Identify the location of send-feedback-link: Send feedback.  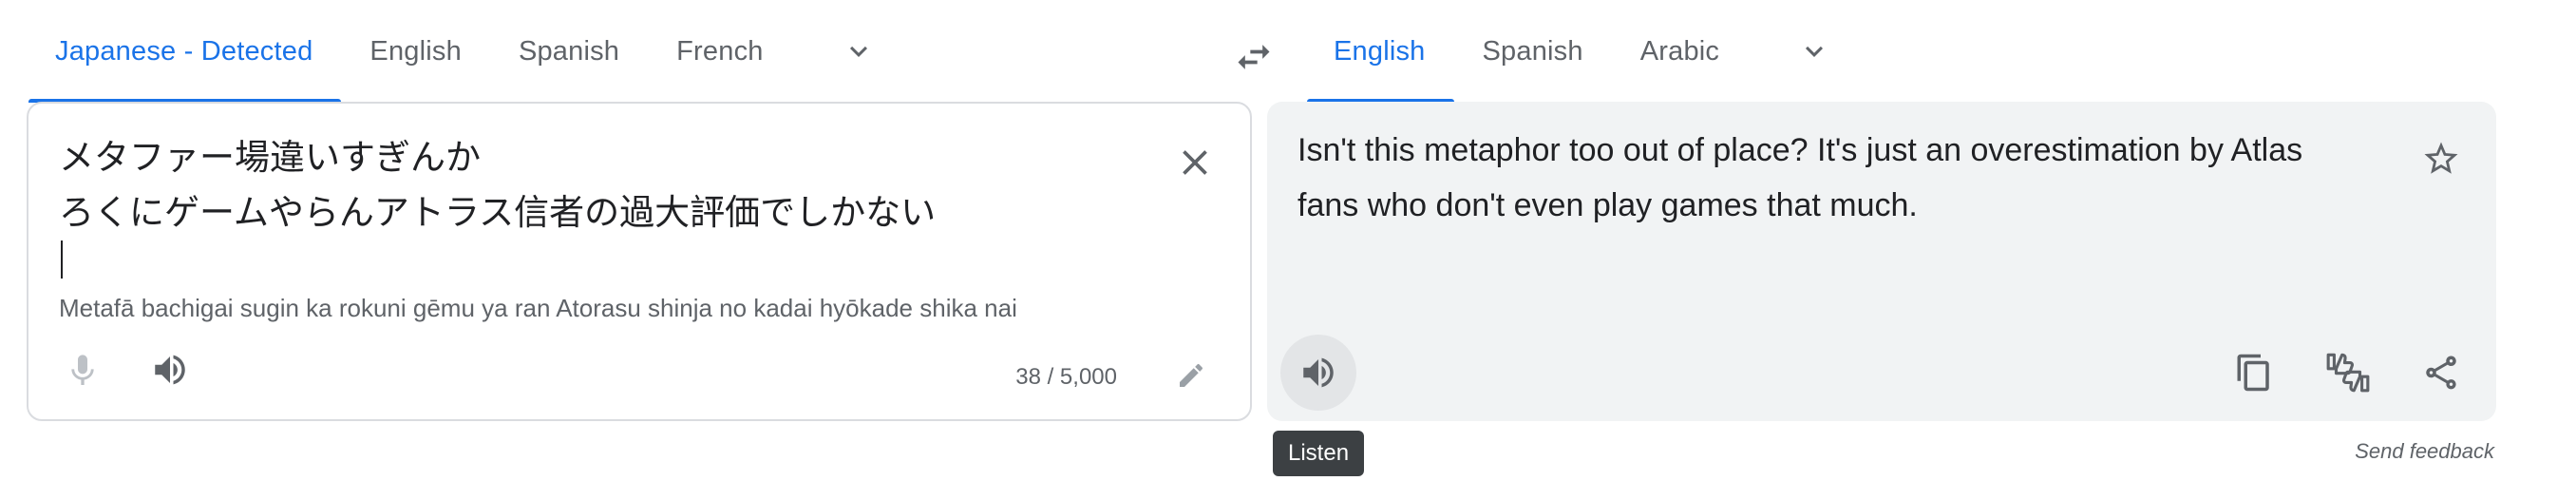
(2424, 451).